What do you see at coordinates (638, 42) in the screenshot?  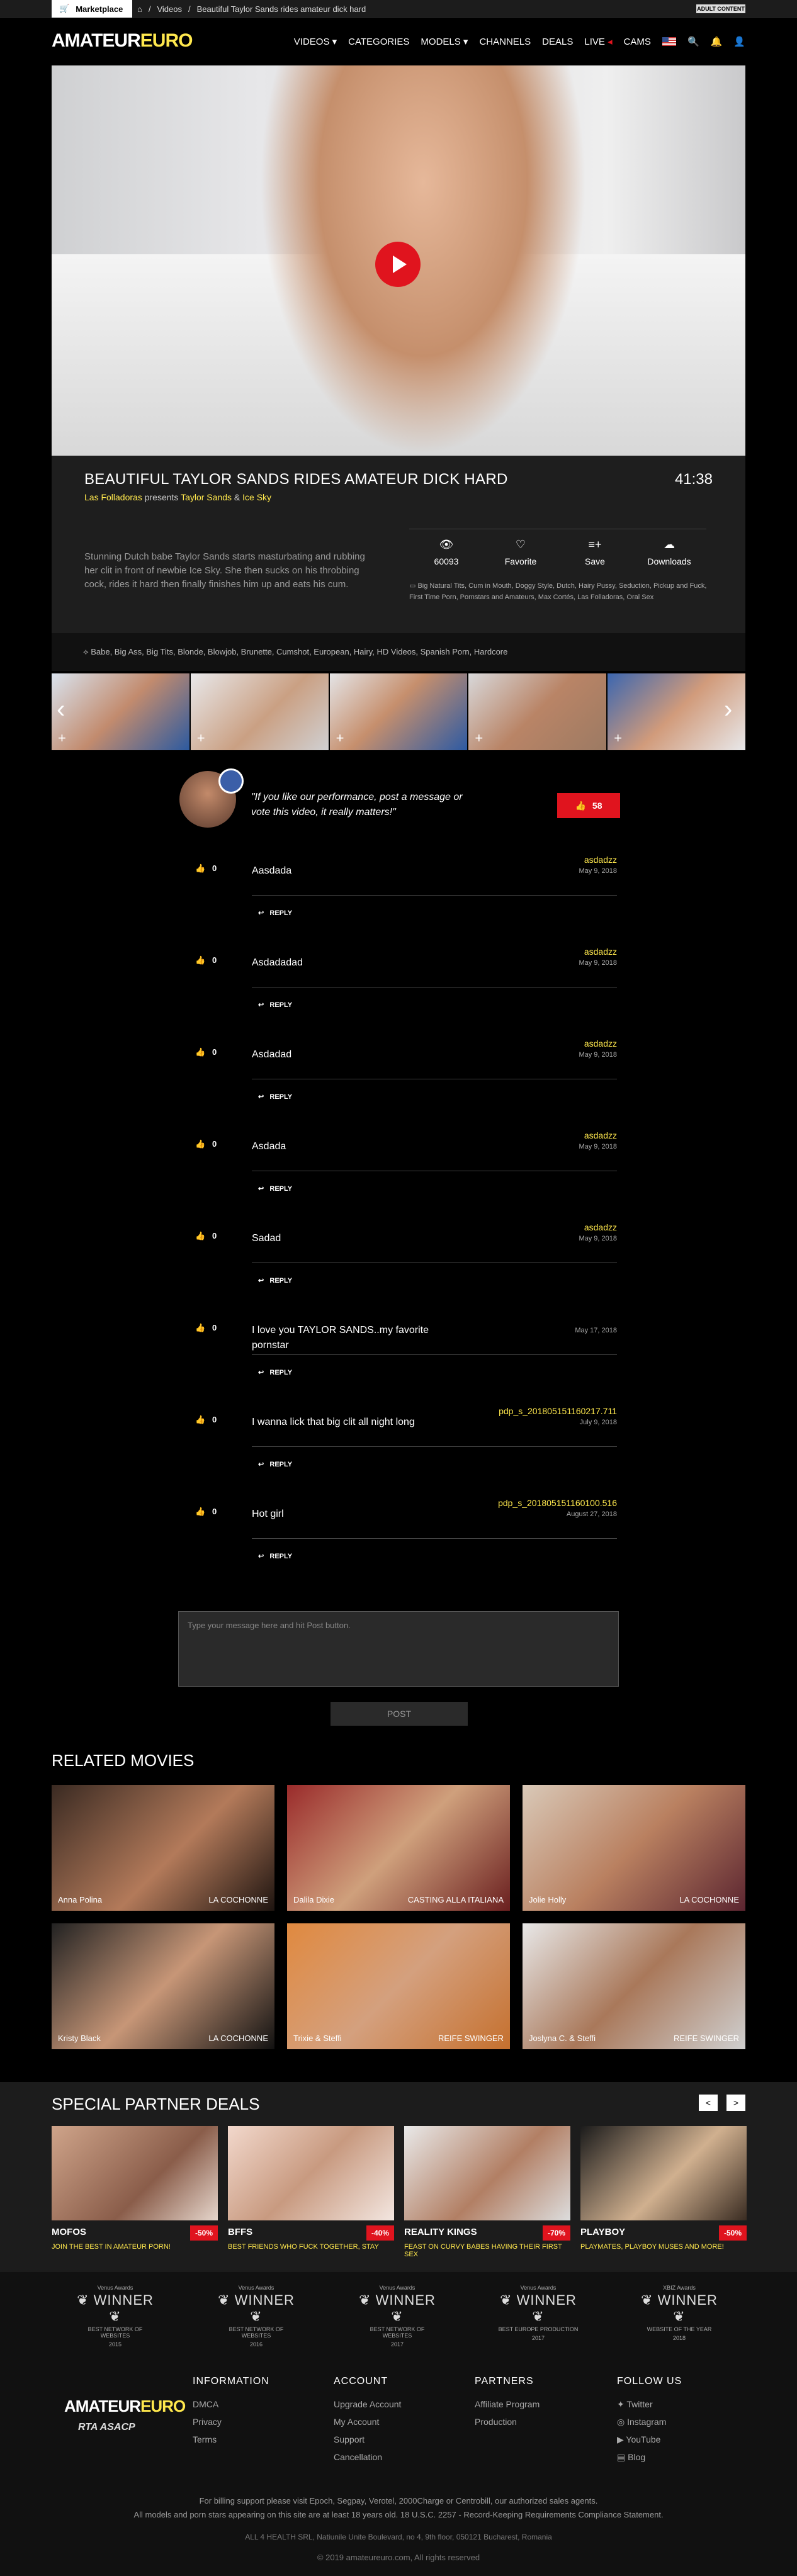 I see `nav-cams: CAMS` at bounding box center [638, 42].